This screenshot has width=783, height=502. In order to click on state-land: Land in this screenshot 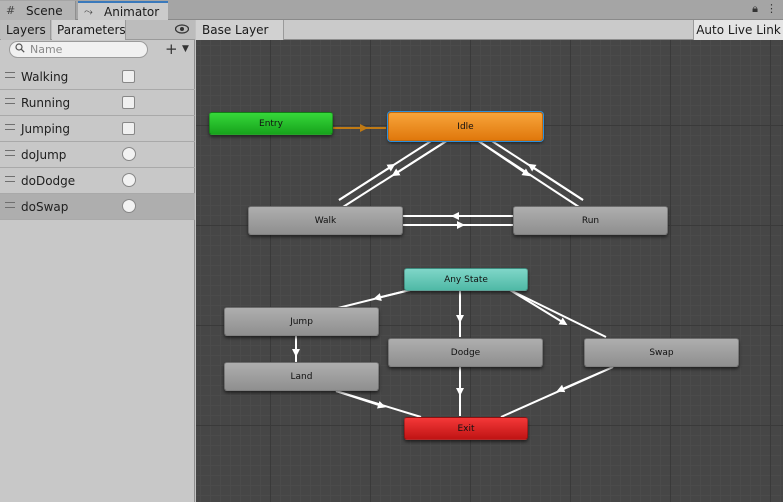, I will do `click(301, 376)`.